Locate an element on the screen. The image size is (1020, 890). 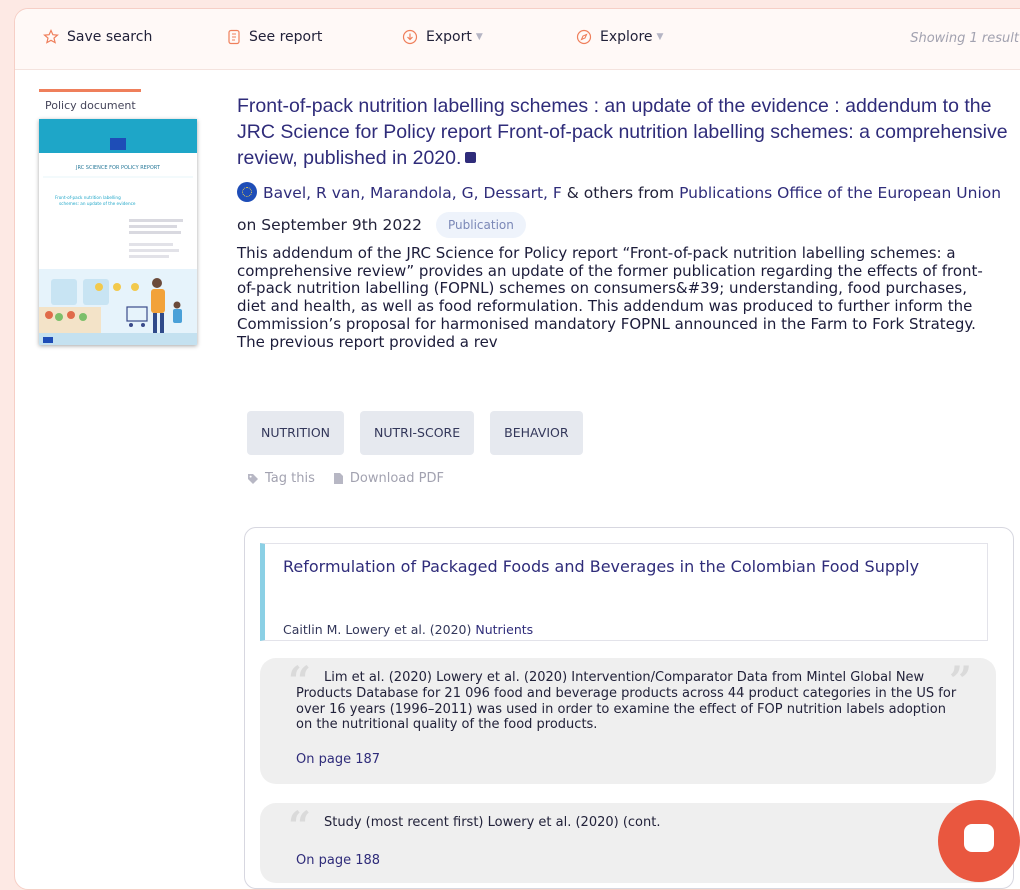
quote-page-link: On page 188 is located at coordinates (338, 860).